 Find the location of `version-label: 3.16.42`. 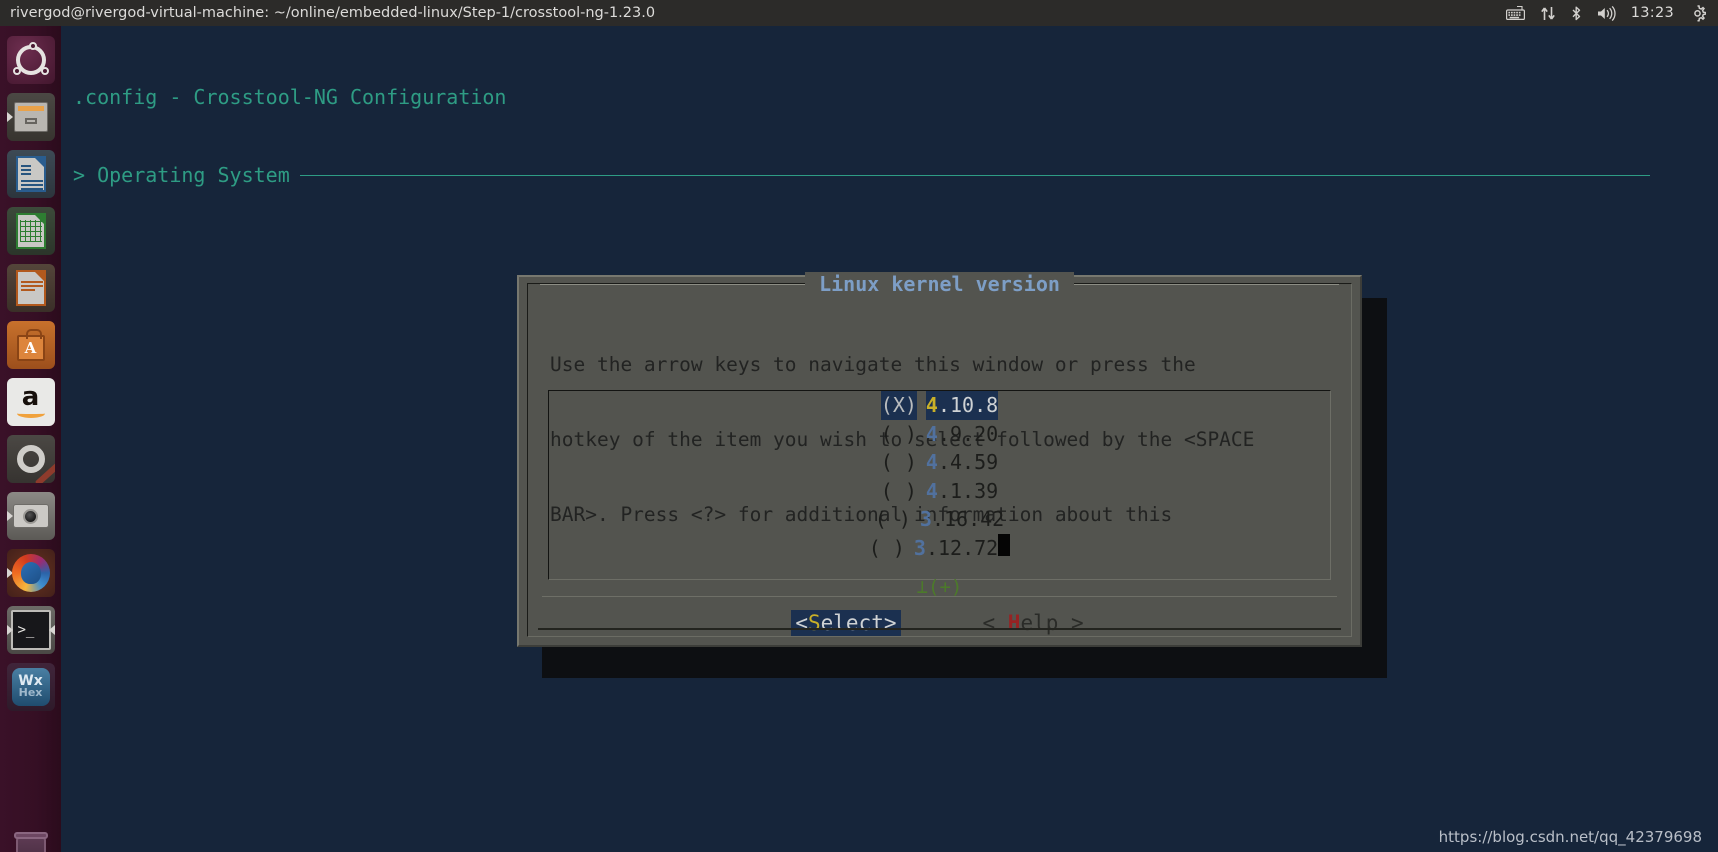

version-label: 3.16.42 is located at coordinates (962, 519).